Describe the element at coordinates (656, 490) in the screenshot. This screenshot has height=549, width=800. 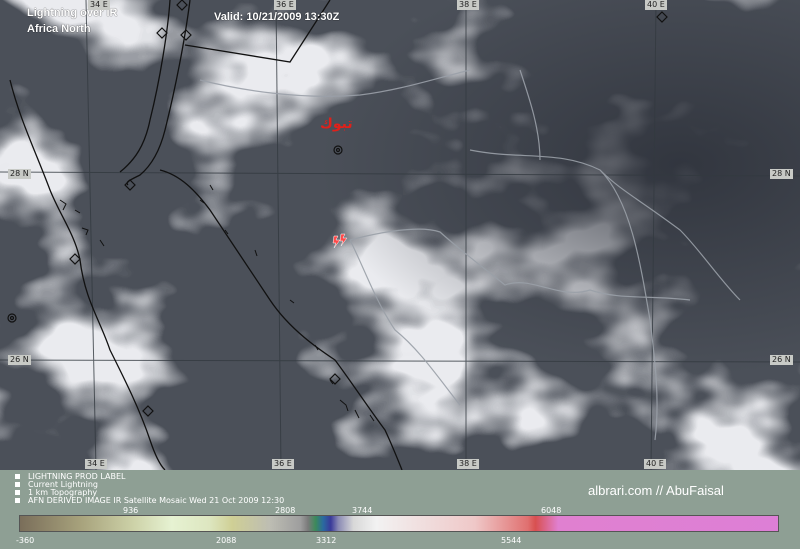
I see `brand-watermark: albrari.com // AbuFaisal` at that location.